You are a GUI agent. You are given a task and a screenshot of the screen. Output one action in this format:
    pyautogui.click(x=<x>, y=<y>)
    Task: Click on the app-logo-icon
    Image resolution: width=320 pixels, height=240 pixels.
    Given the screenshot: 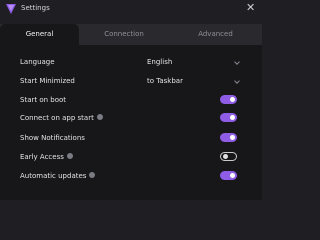 What is the action you would take?
    pyautogui.click(x=11, y=9)
    